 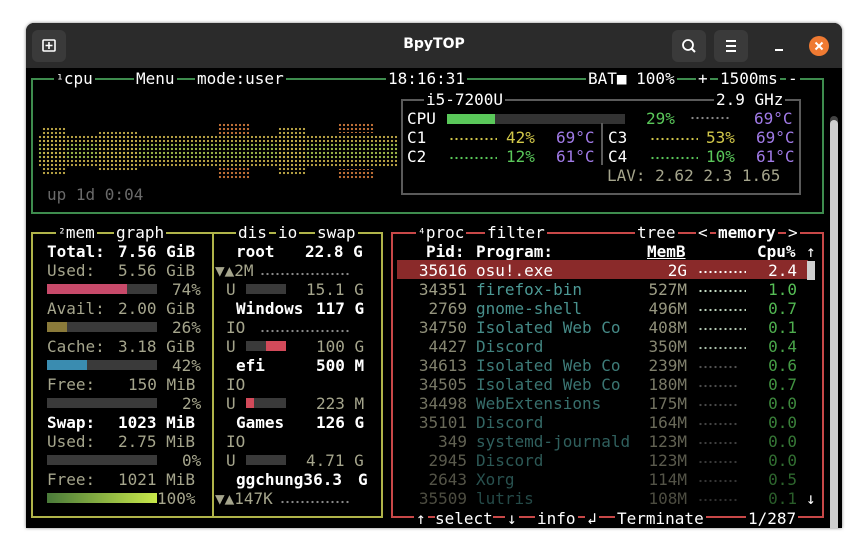 What do you see at coordinates (834, 324) in the screenshot?
I see `window-scrollbar-thumb` at bounding box center [834, 324].